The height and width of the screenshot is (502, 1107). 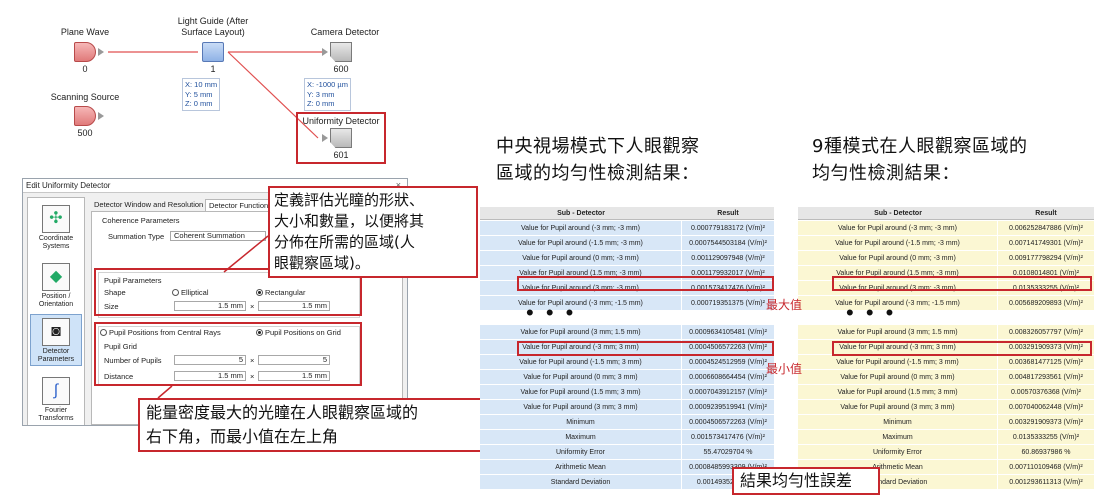 What do you see at coordinates (728, 407) in the screenshot?
I see `result-cell: 0.0009239519941 (V/m)²` at bounding box center [728, 407].